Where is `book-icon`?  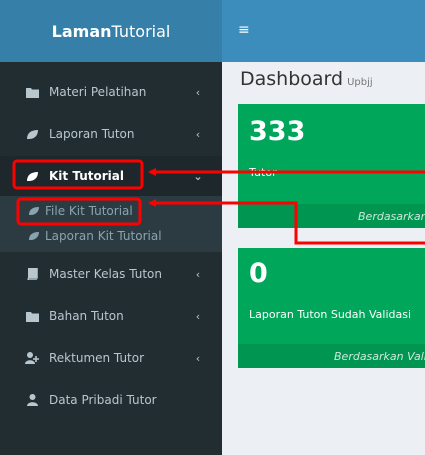
book-icon is located at coordinates (32, 274).